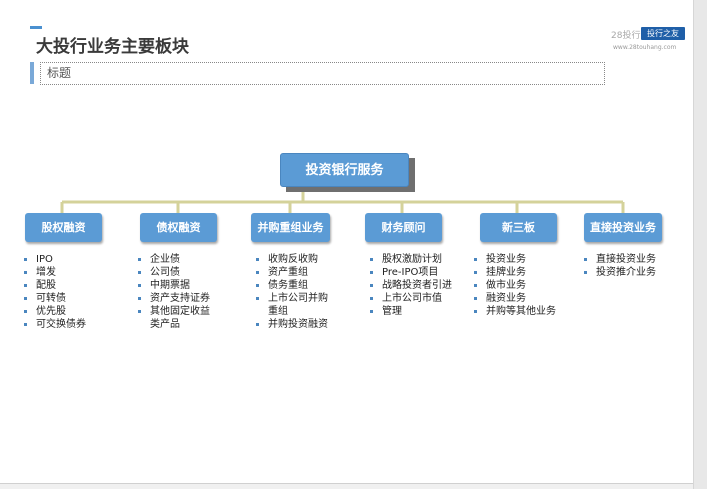  Describe the element at coordinates (174, 259) in the screenshot. I see `list-item: 企业债` at that location.